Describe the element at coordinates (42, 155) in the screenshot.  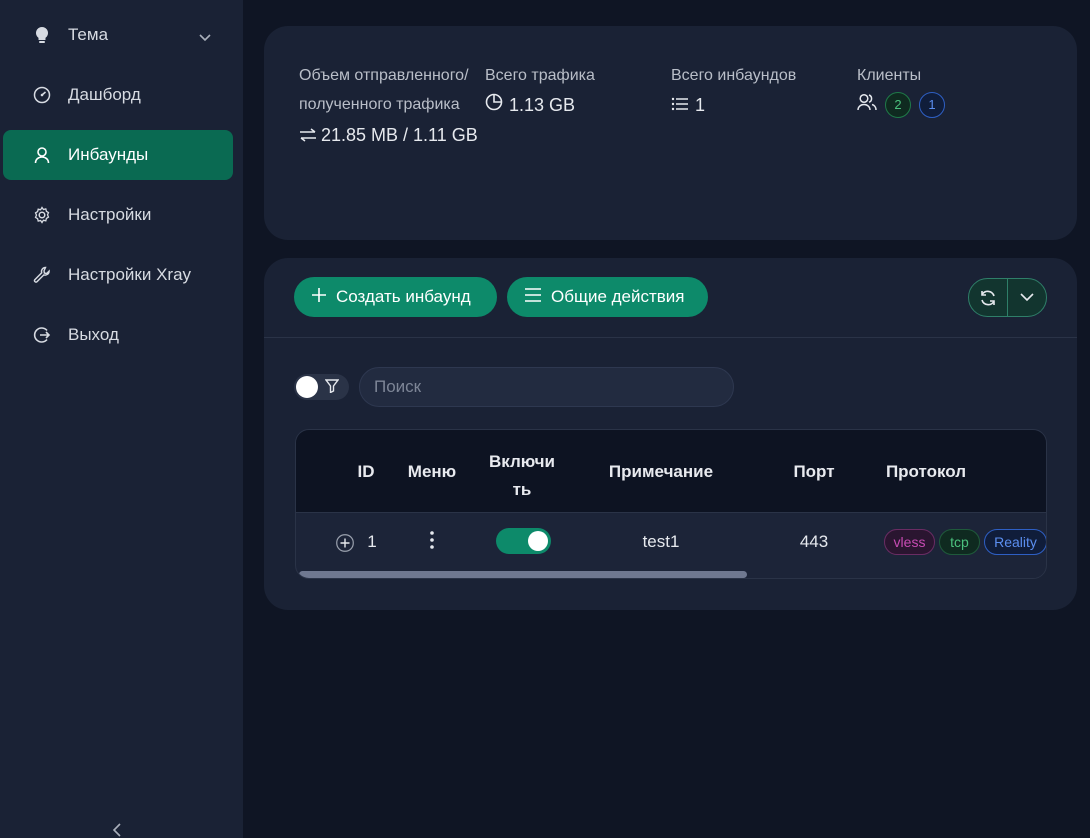
I see `user-icon` at that location.